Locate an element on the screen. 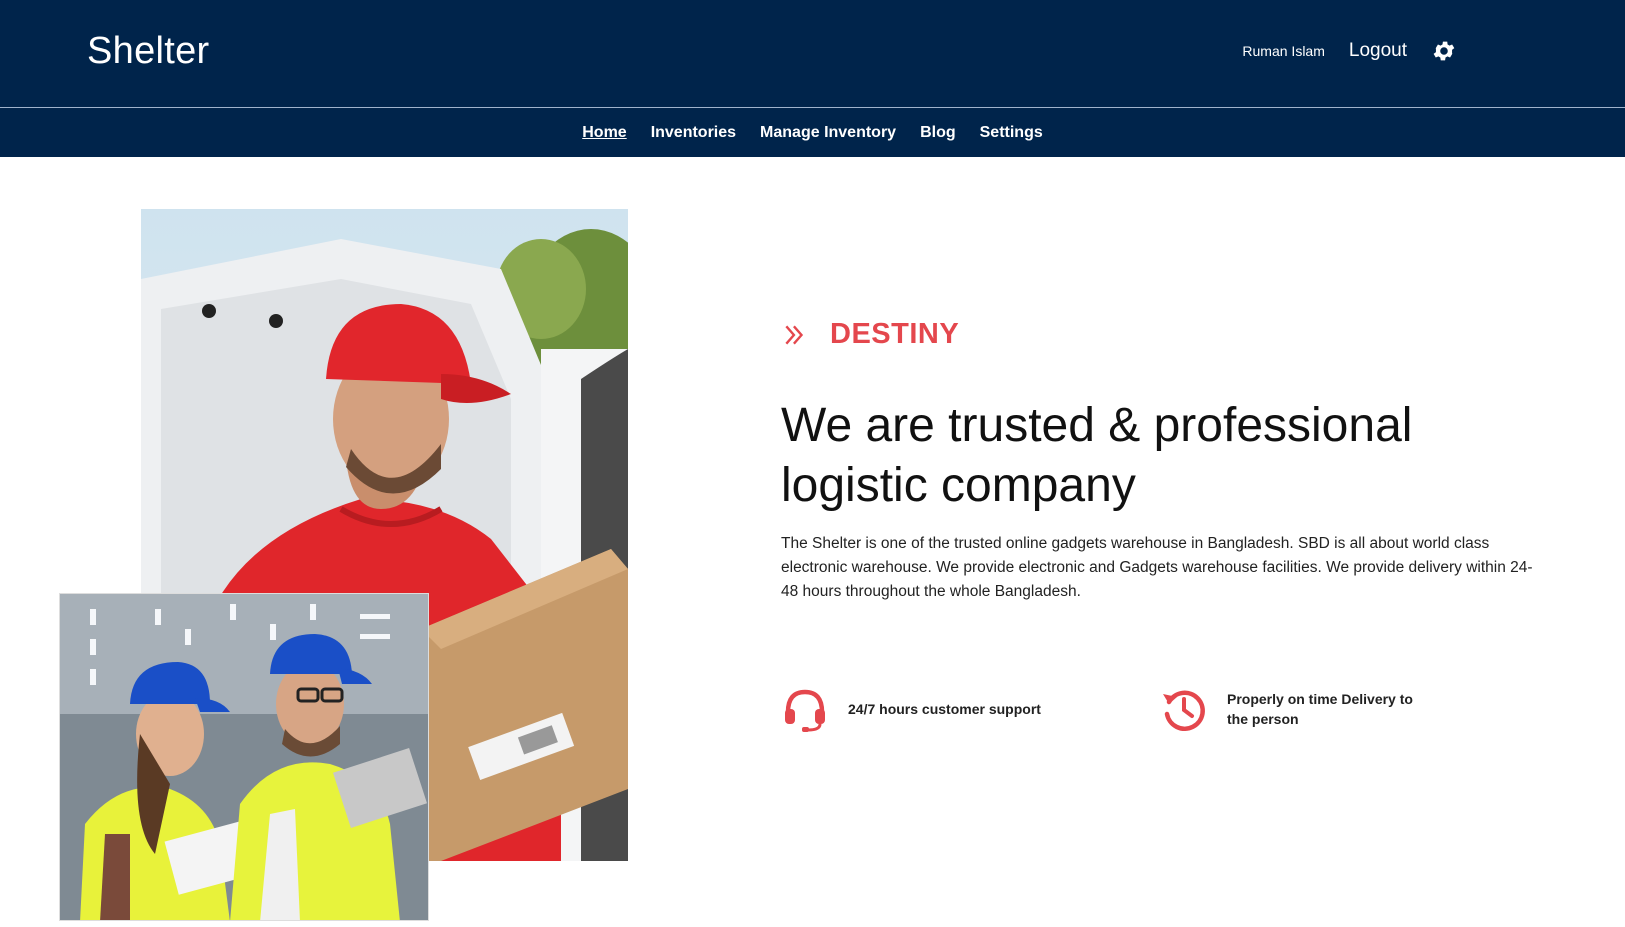 The image size is (1625, 927). nav-settings: Settings is located at coordinates (1011, 133).